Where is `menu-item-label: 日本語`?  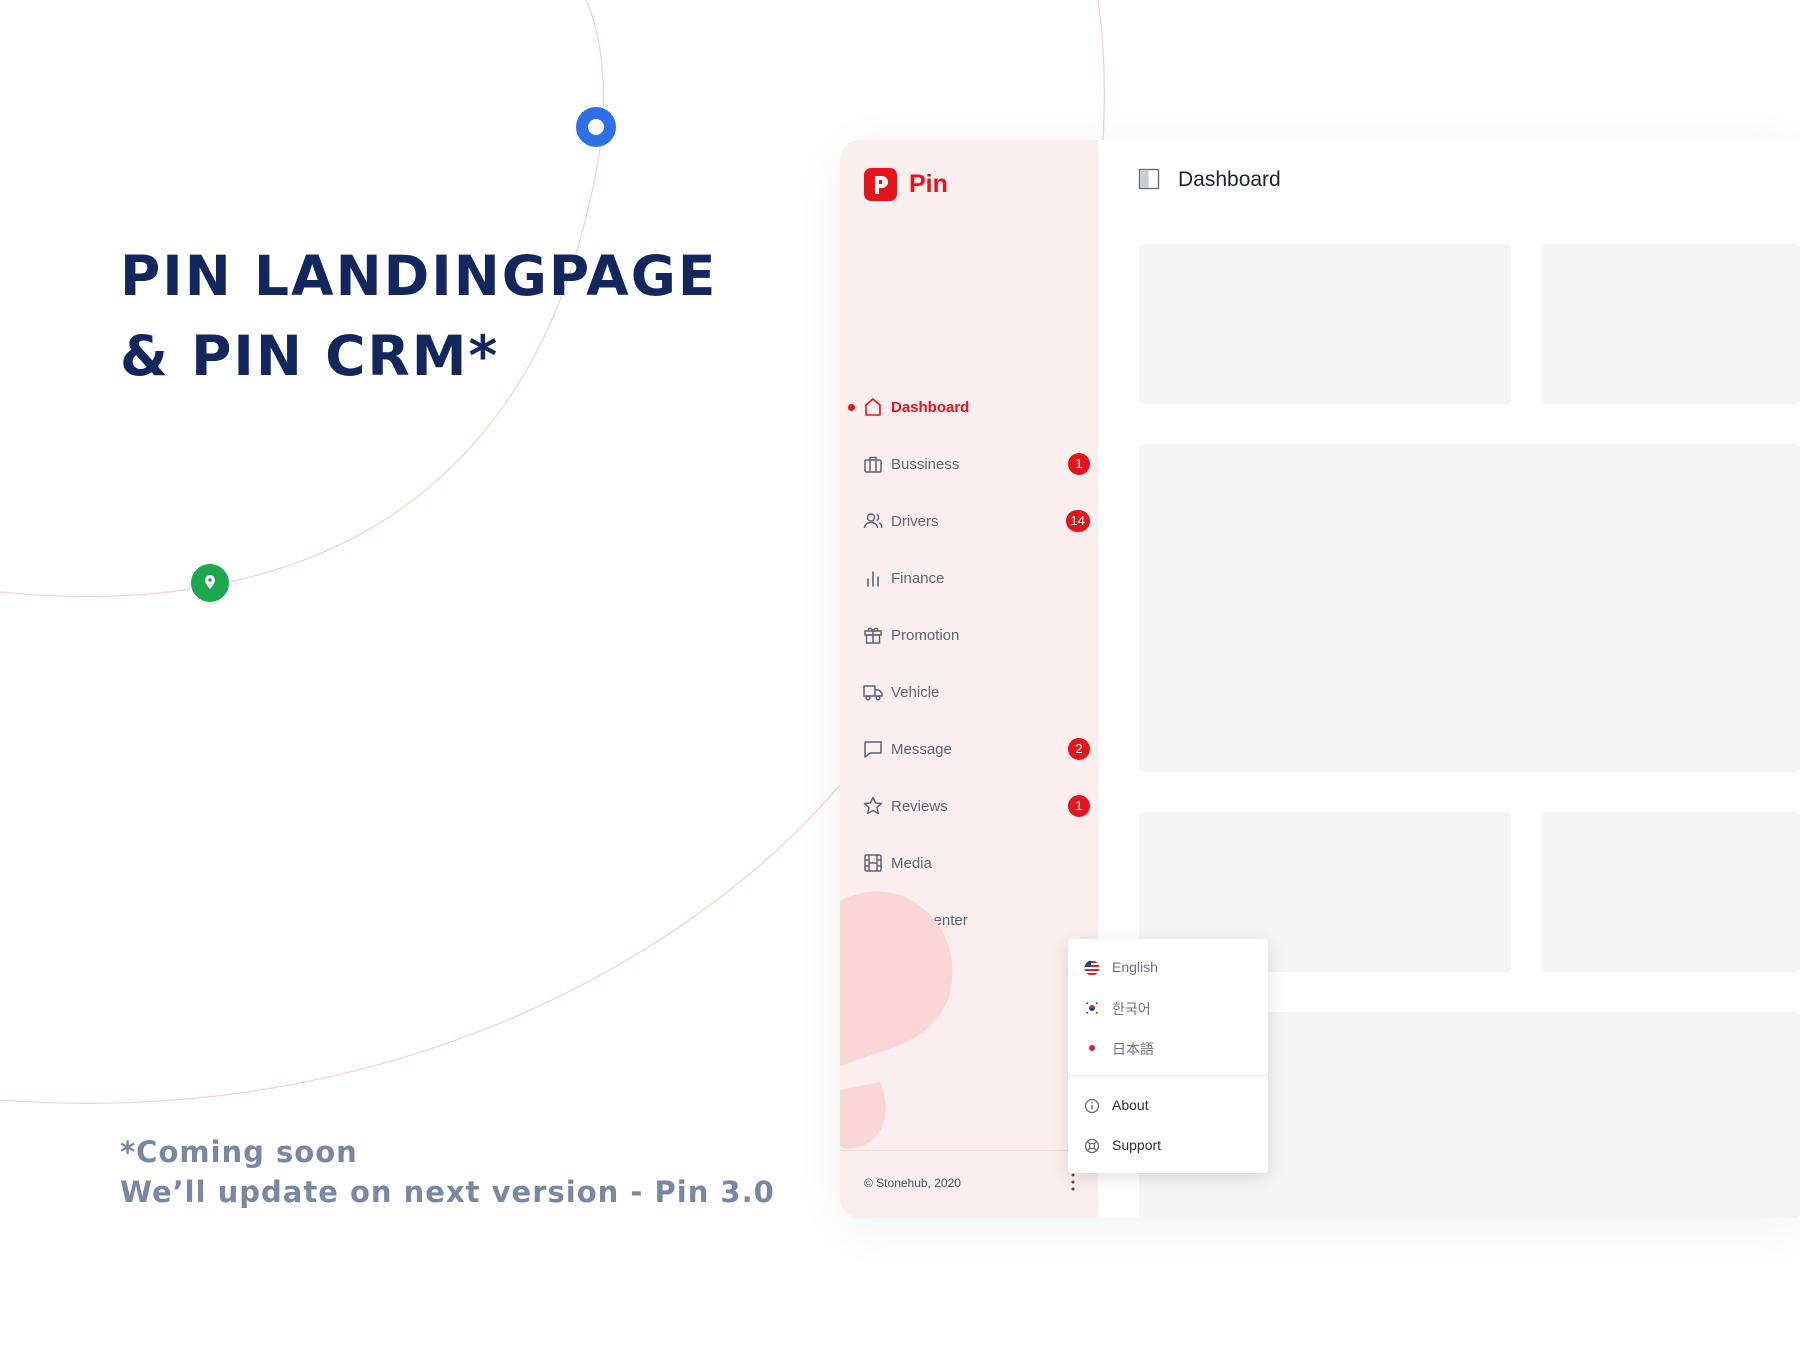 menu-item-label: 日本語 is located at coordinates (1133, 1049).